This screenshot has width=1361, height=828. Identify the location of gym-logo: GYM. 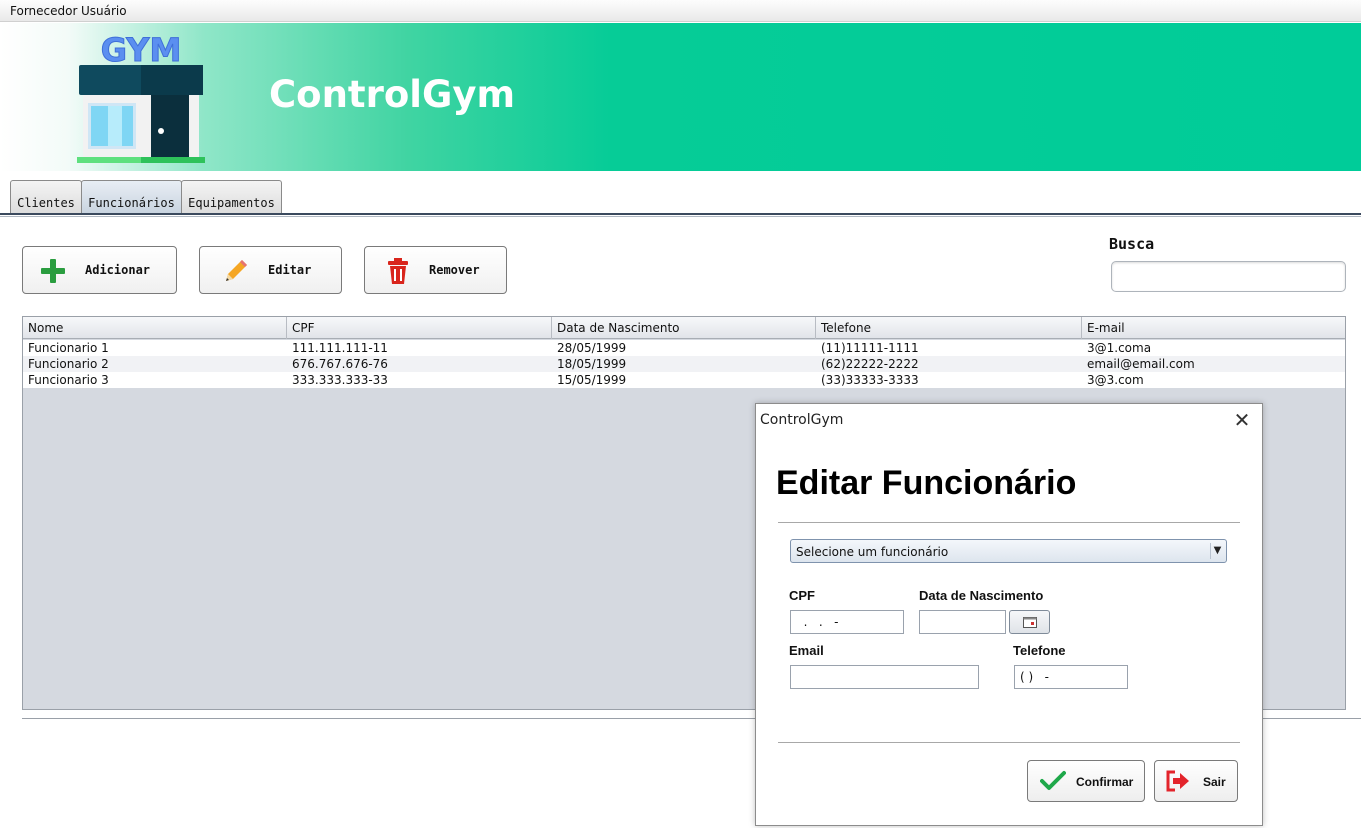
(141, 97).